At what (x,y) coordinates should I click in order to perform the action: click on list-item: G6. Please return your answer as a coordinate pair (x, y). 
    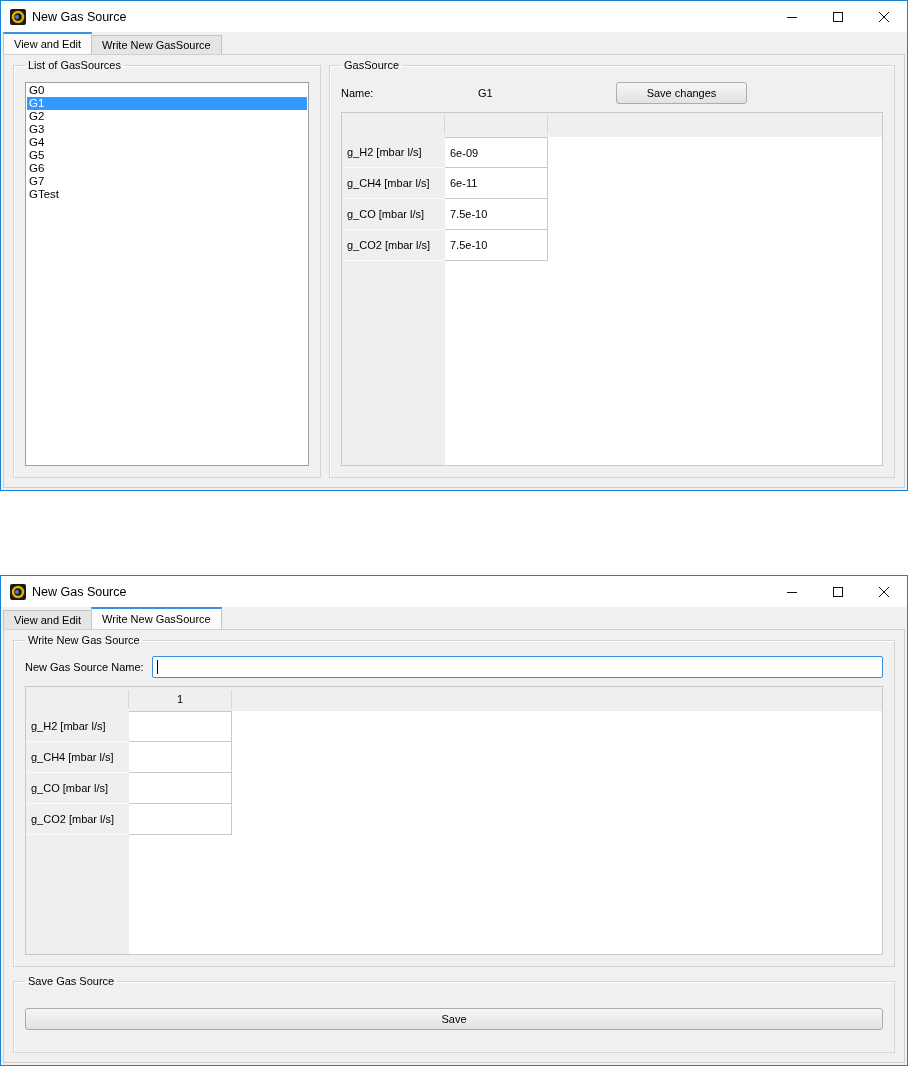
    Looking at the image, I should click on (167, 168).